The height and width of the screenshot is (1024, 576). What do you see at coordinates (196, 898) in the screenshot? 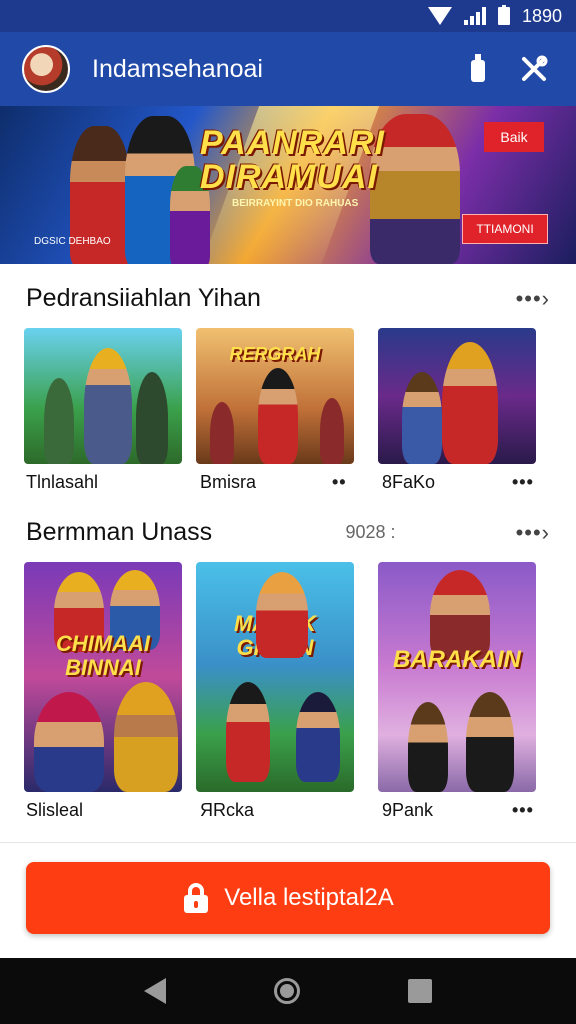
I see `lock-icon` at bounding box center [196, 898].